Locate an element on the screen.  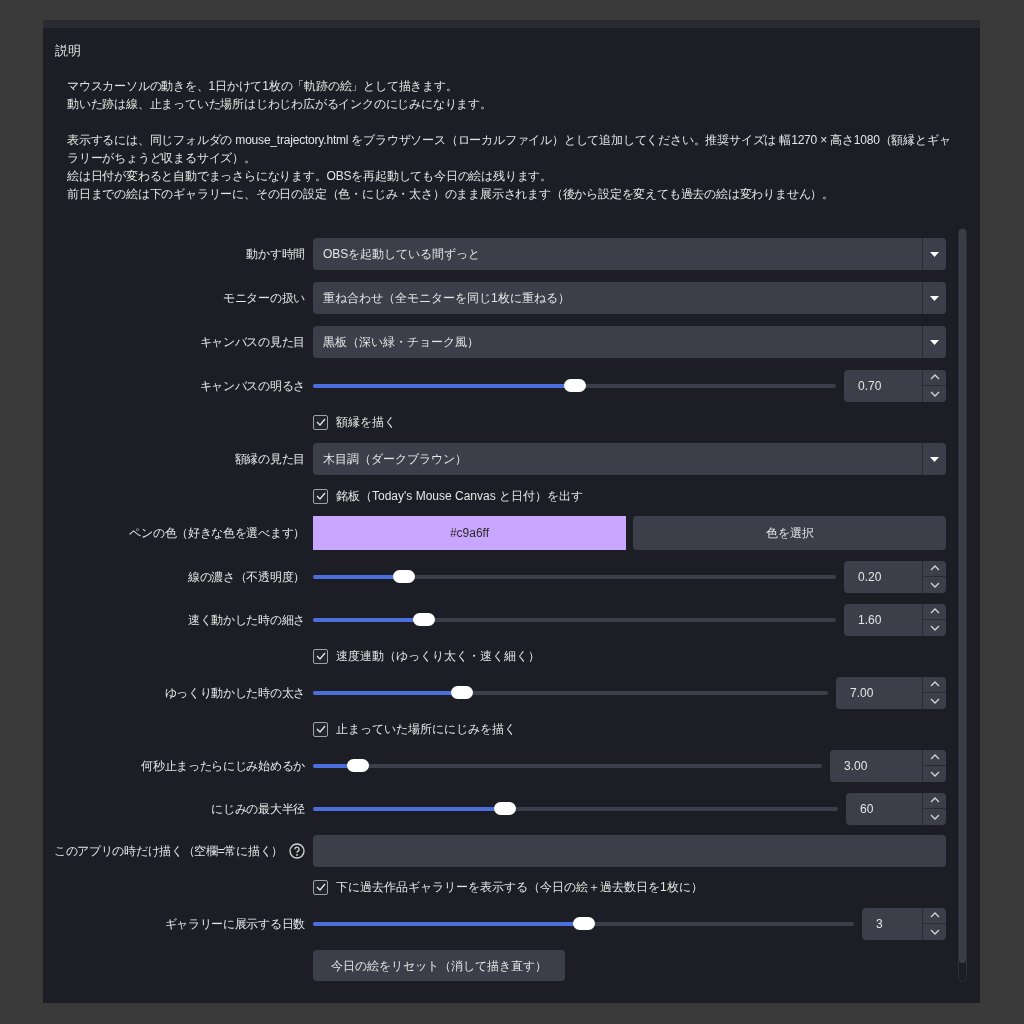
setting-label: ギャラリーに展示する日数 is located at coordinates (234, 924).